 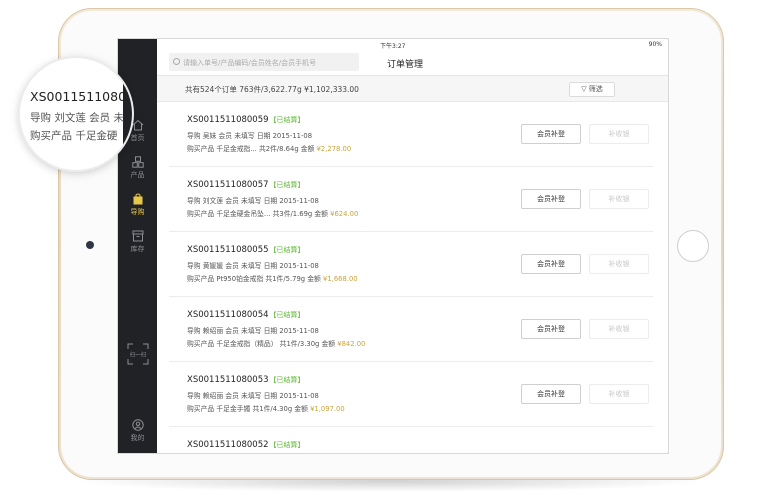 What do you see at coordinates (261, 344) in the screenshot?
I see `order-products-text: 购买产品 千足金戒指（精品） 共1件/3.30g 金额` at bounding box center [261, 344].